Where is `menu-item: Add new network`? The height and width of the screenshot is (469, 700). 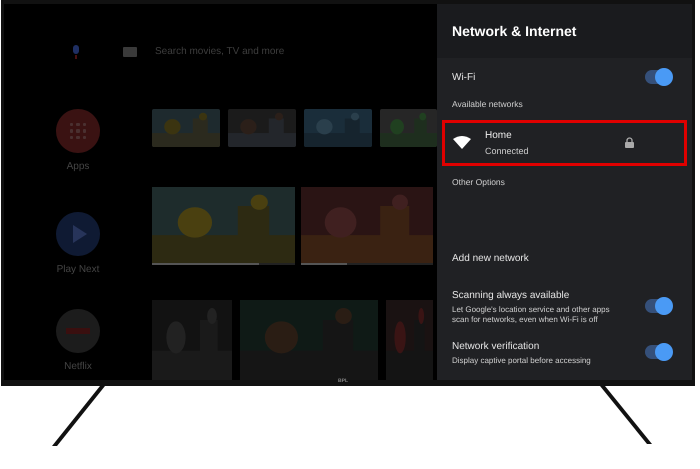 menu-item: Add new network is located at coordinates (564, 258).